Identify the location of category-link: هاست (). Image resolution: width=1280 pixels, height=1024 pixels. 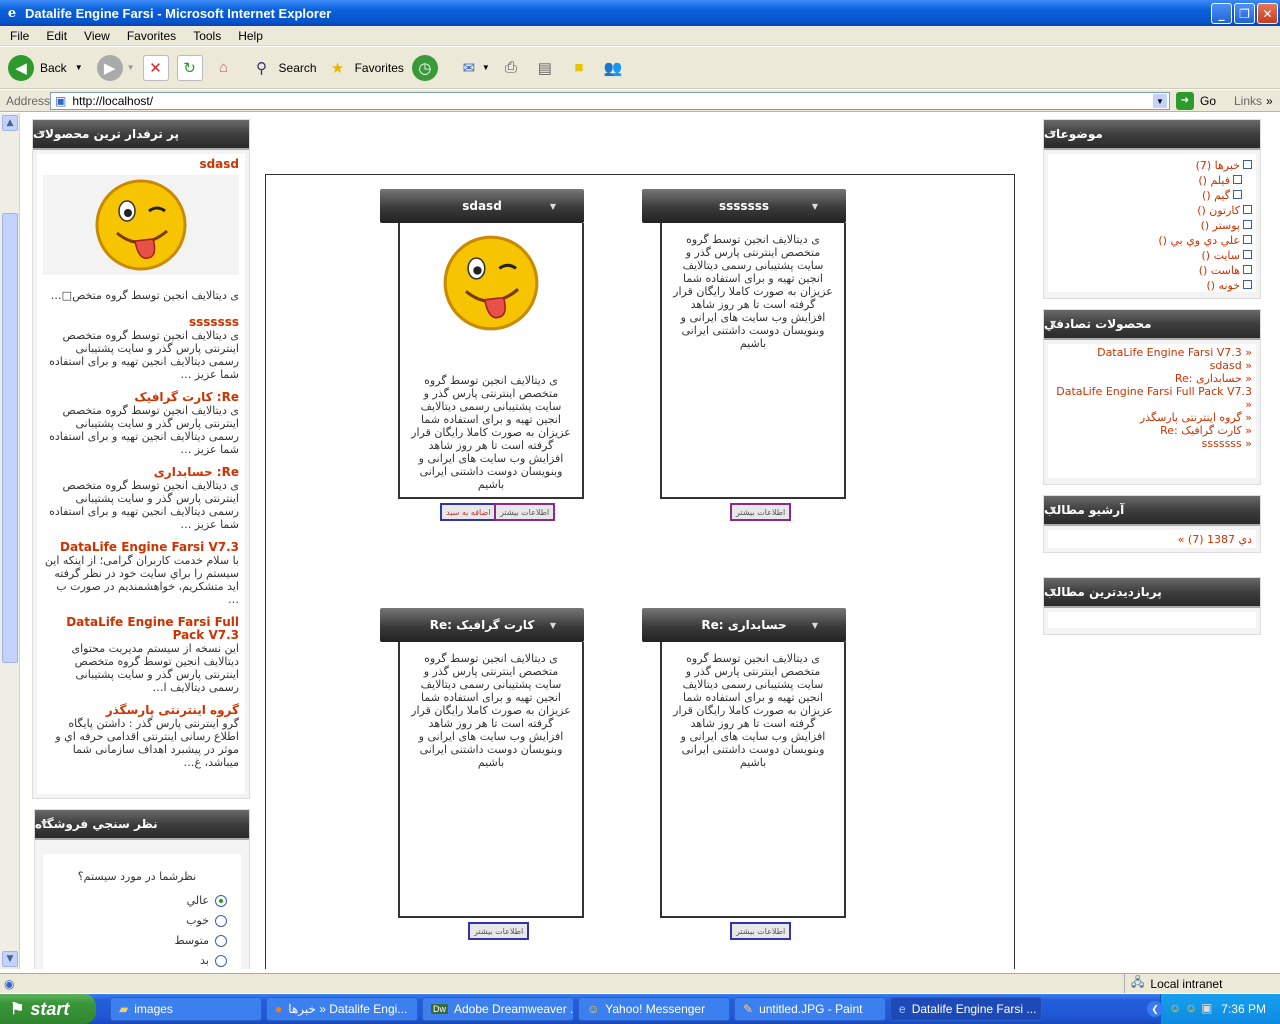
(1152, 270).